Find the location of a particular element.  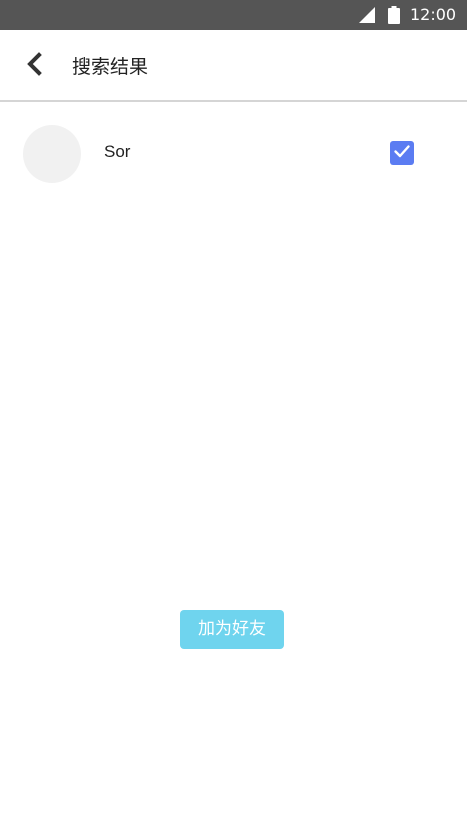

user-name: Sor is located at coordinates (117, 151).